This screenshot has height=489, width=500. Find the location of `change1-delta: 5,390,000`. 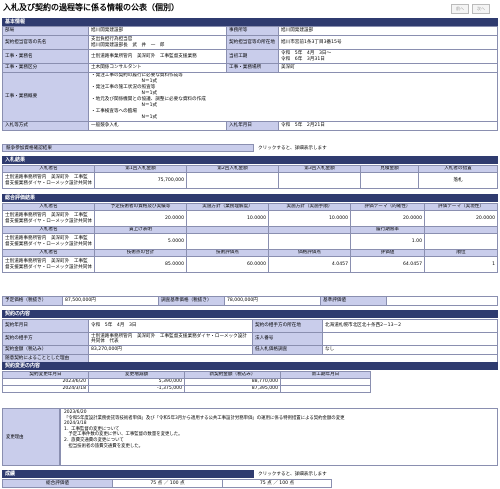

change1-delta: 5,390,000 is located at coordinates (136, 382).